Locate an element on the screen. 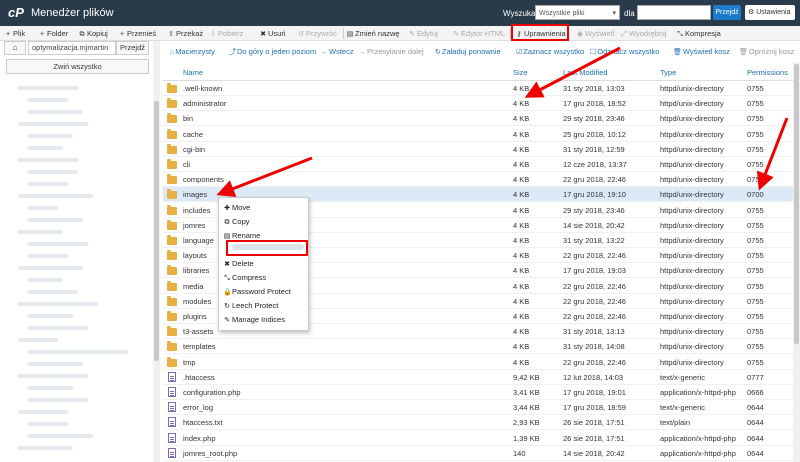 The image size is (800, 462). home-button: ⌂ is located at coordinates (15, 48).